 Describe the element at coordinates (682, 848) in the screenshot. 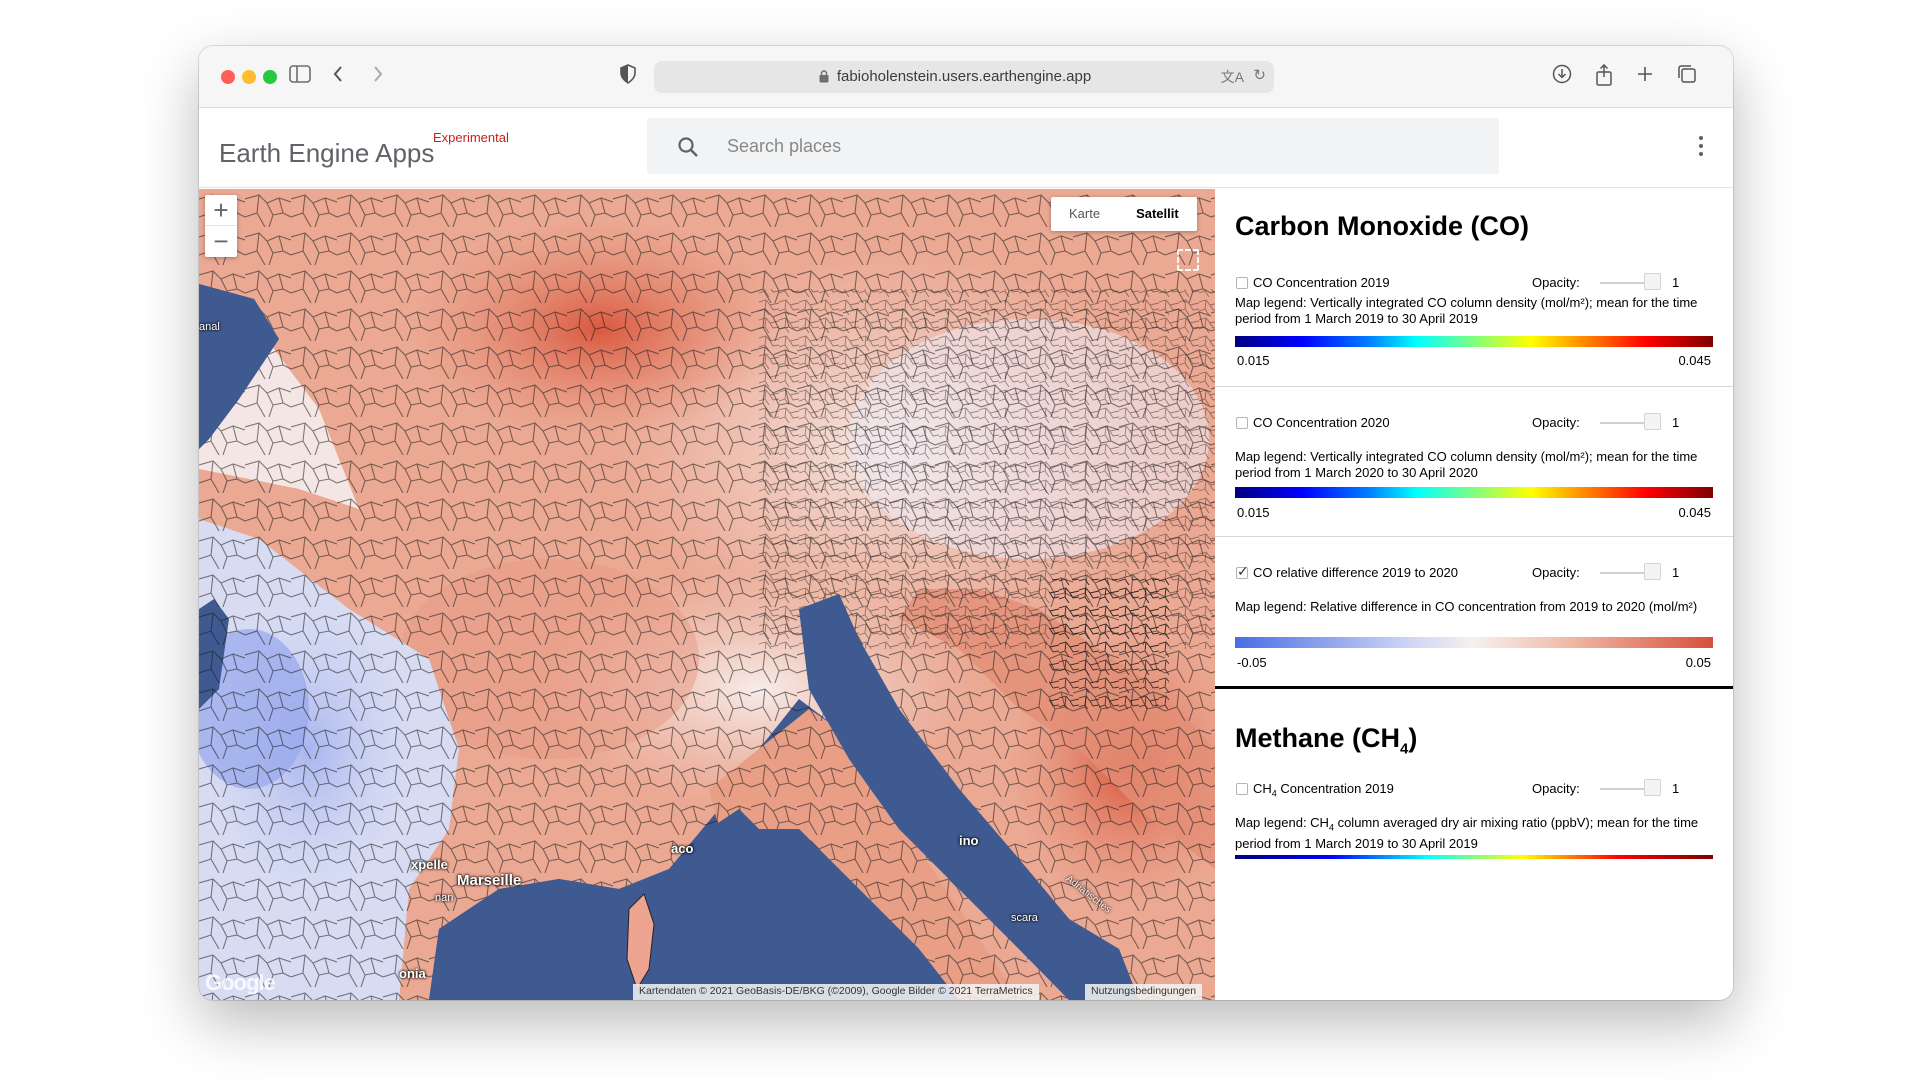

I see `map-label-monaco: aco` at that location.